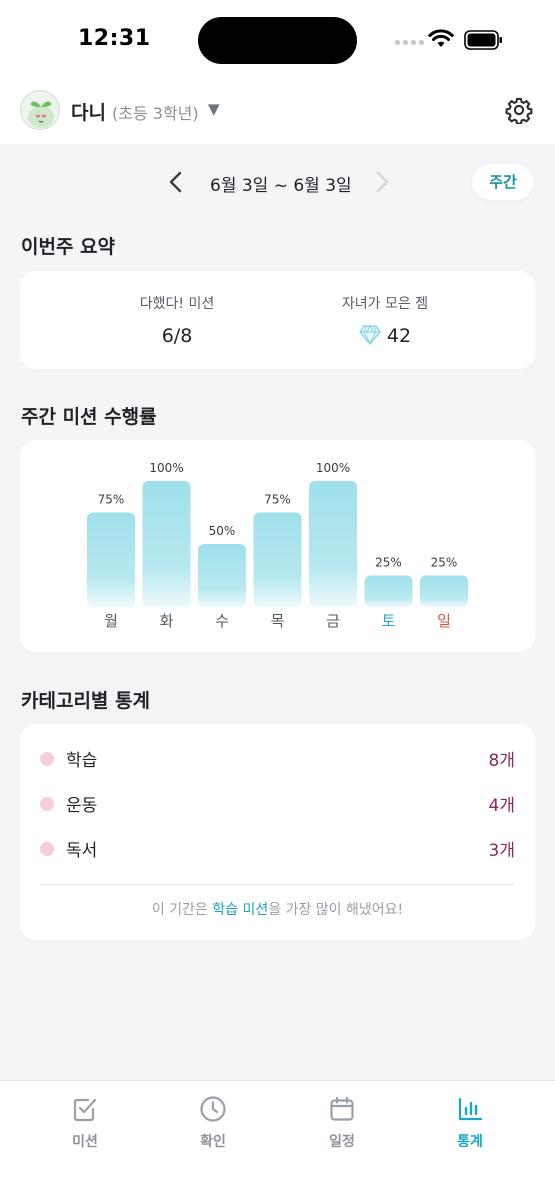 This screenshot has height=1200, width=555. Describe the element at coordinates (85, 701) in the screenshot. I see `category-stats-title: 카테고리별 통계` at that location.